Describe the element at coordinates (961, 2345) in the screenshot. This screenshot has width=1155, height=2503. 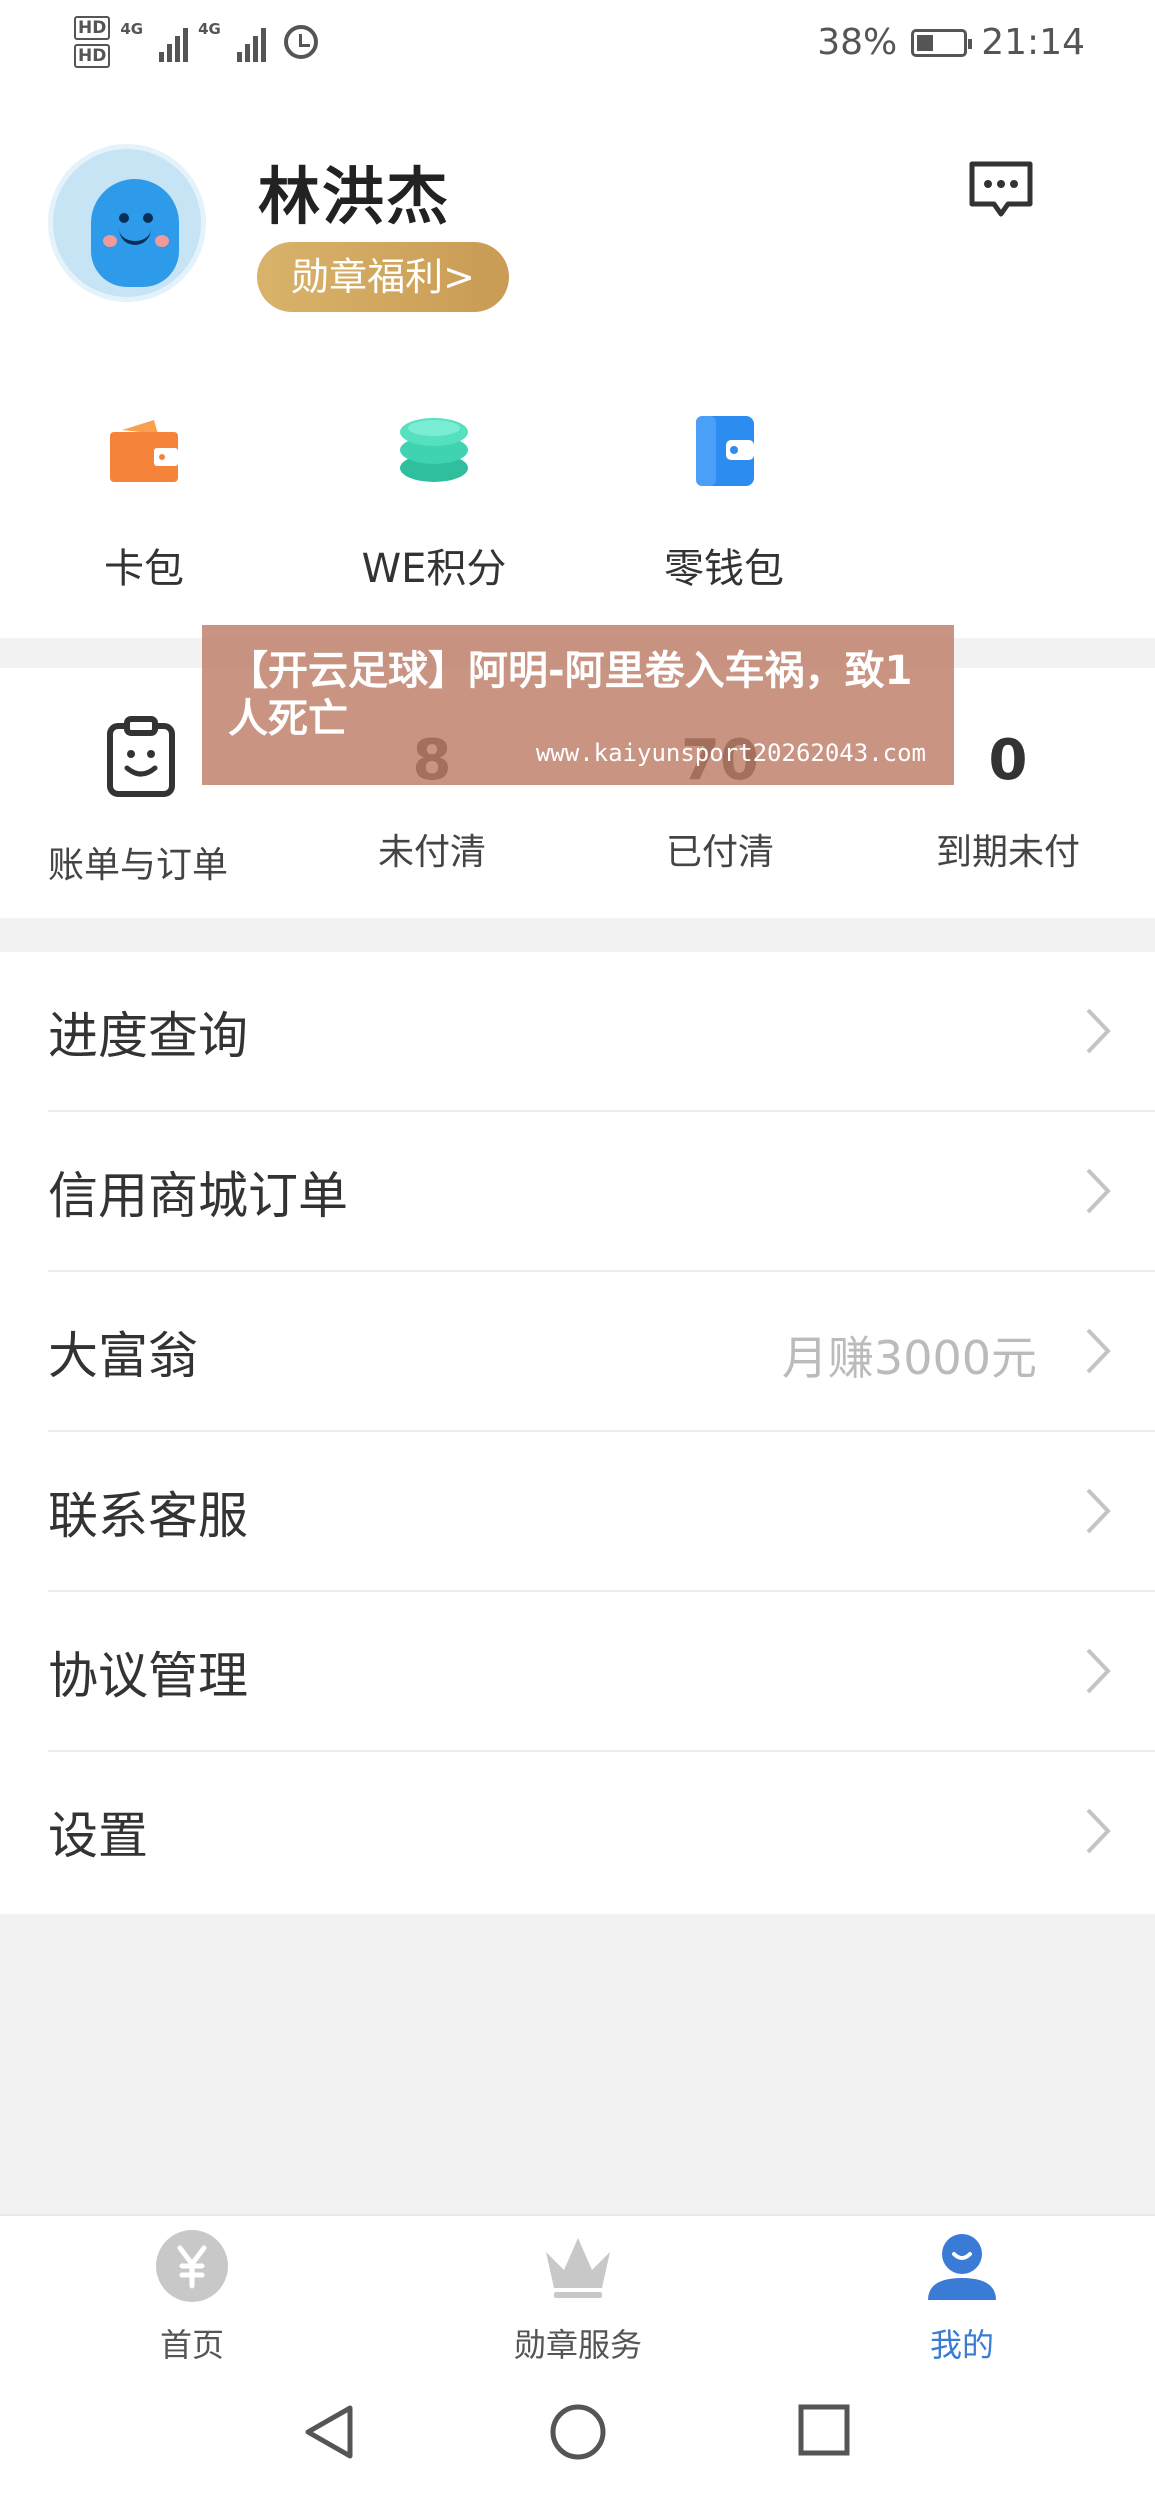
I see `tab-label: 我的` at that location.